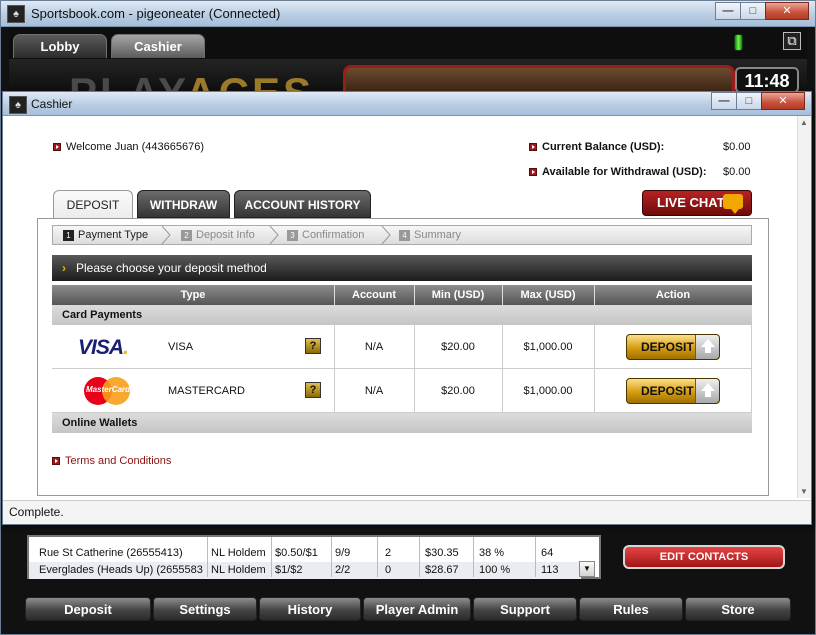 The height and width of the screenshot is (635, 816). I want to click on cashier-minimize-button: —, so click(724, 101).